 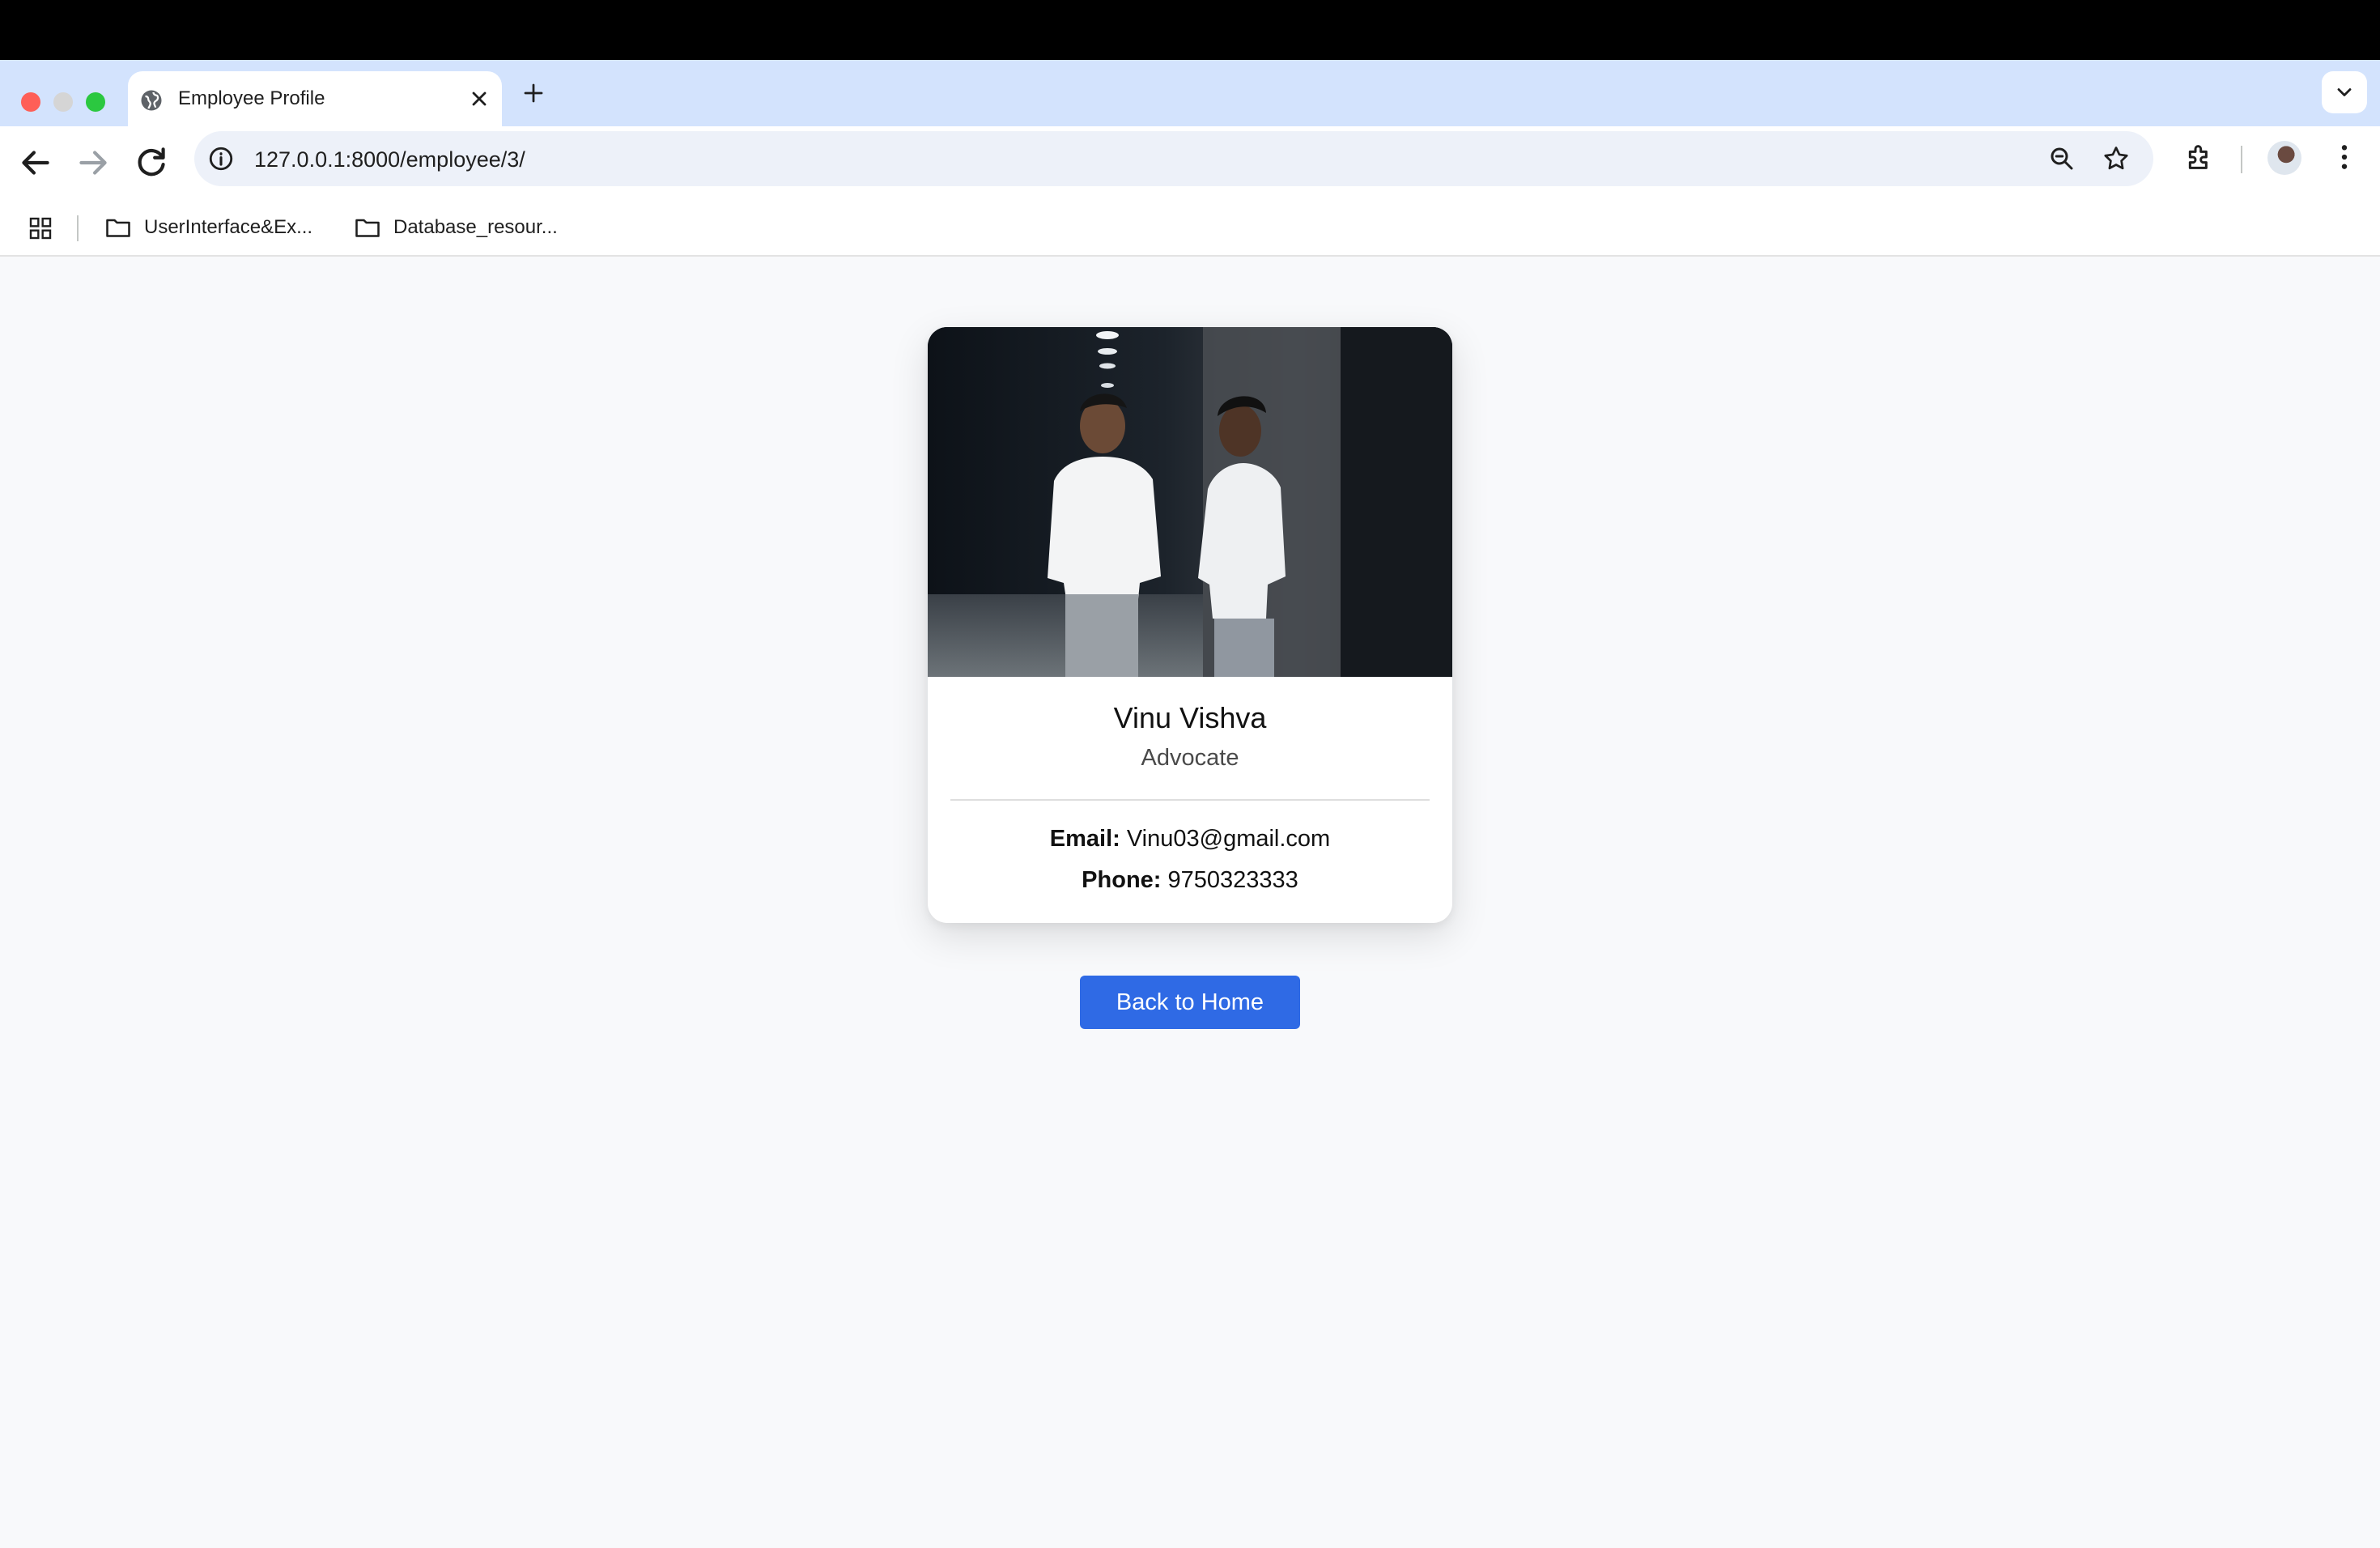 What do you see at coordinates (1190, 1002) in the screenshot?
I see `back-to-home-button: Back to Home` at bounding box center [1190, 1002].